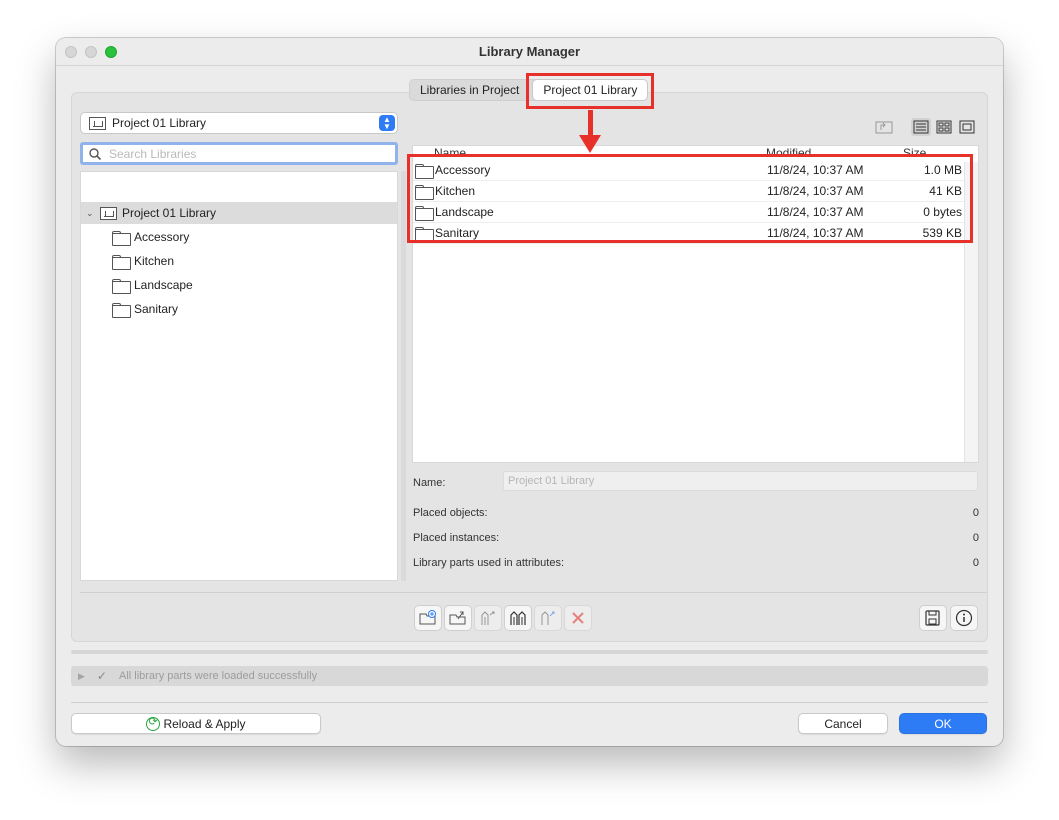 The image size is (1059, 820). What do you see at coordinates (153, 723) in the screenshot?
I see `reload-icon` at bounding box center [153, 723].